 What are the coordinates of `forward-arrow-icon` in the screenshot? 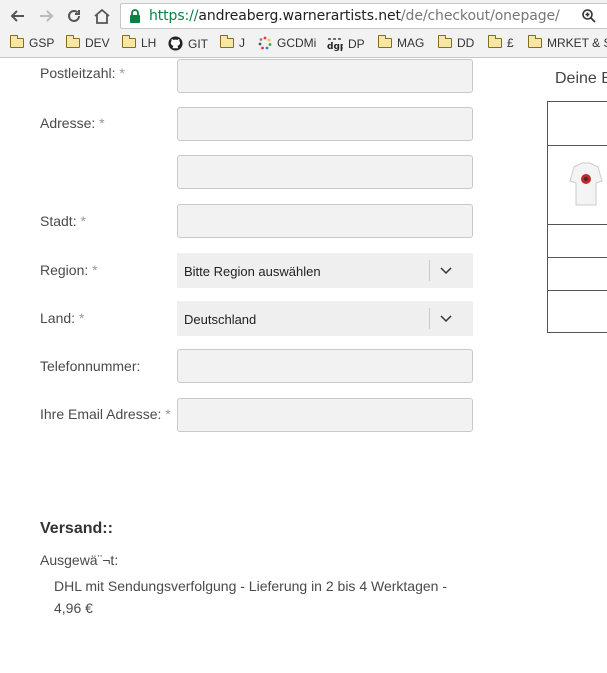 It's located at (47, 16).